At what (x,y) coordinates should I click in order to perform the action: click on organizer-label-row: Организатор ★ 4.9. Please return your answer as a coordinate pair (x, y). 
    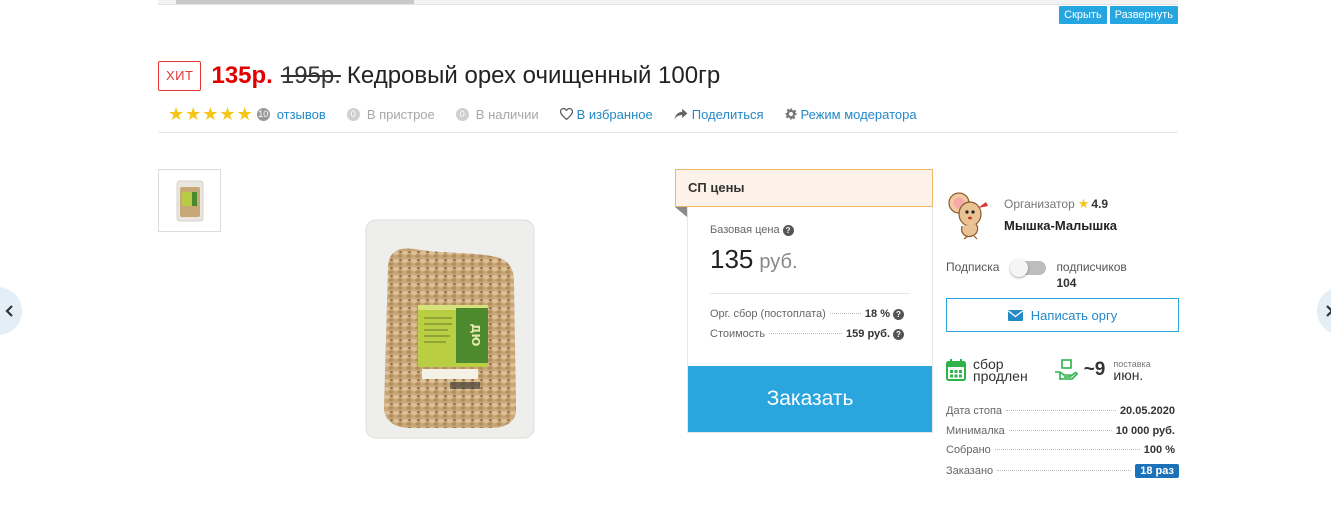
    Looking at the image, I should click on (1060, 204).